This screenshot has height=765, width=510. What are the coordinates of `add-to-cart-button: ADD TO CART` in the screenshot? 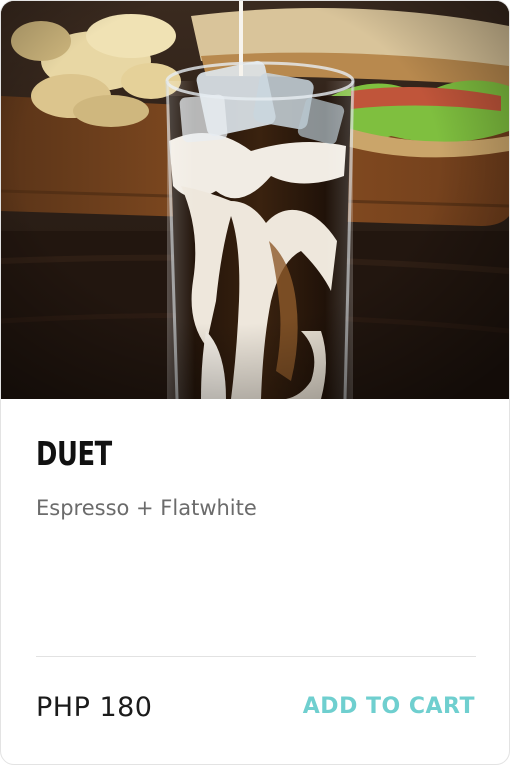 It's located at (389, 707).